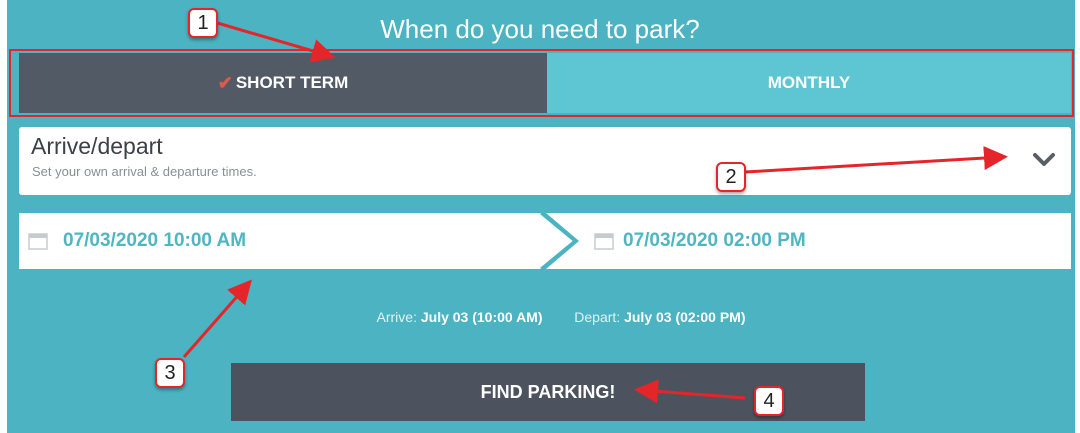 This screenshot has height=433, width=1080. Describe the element at coordinates (714, 240) in the screenshot. I see `depart-date-value: 07/03/2020 02:00 PM` at that location.